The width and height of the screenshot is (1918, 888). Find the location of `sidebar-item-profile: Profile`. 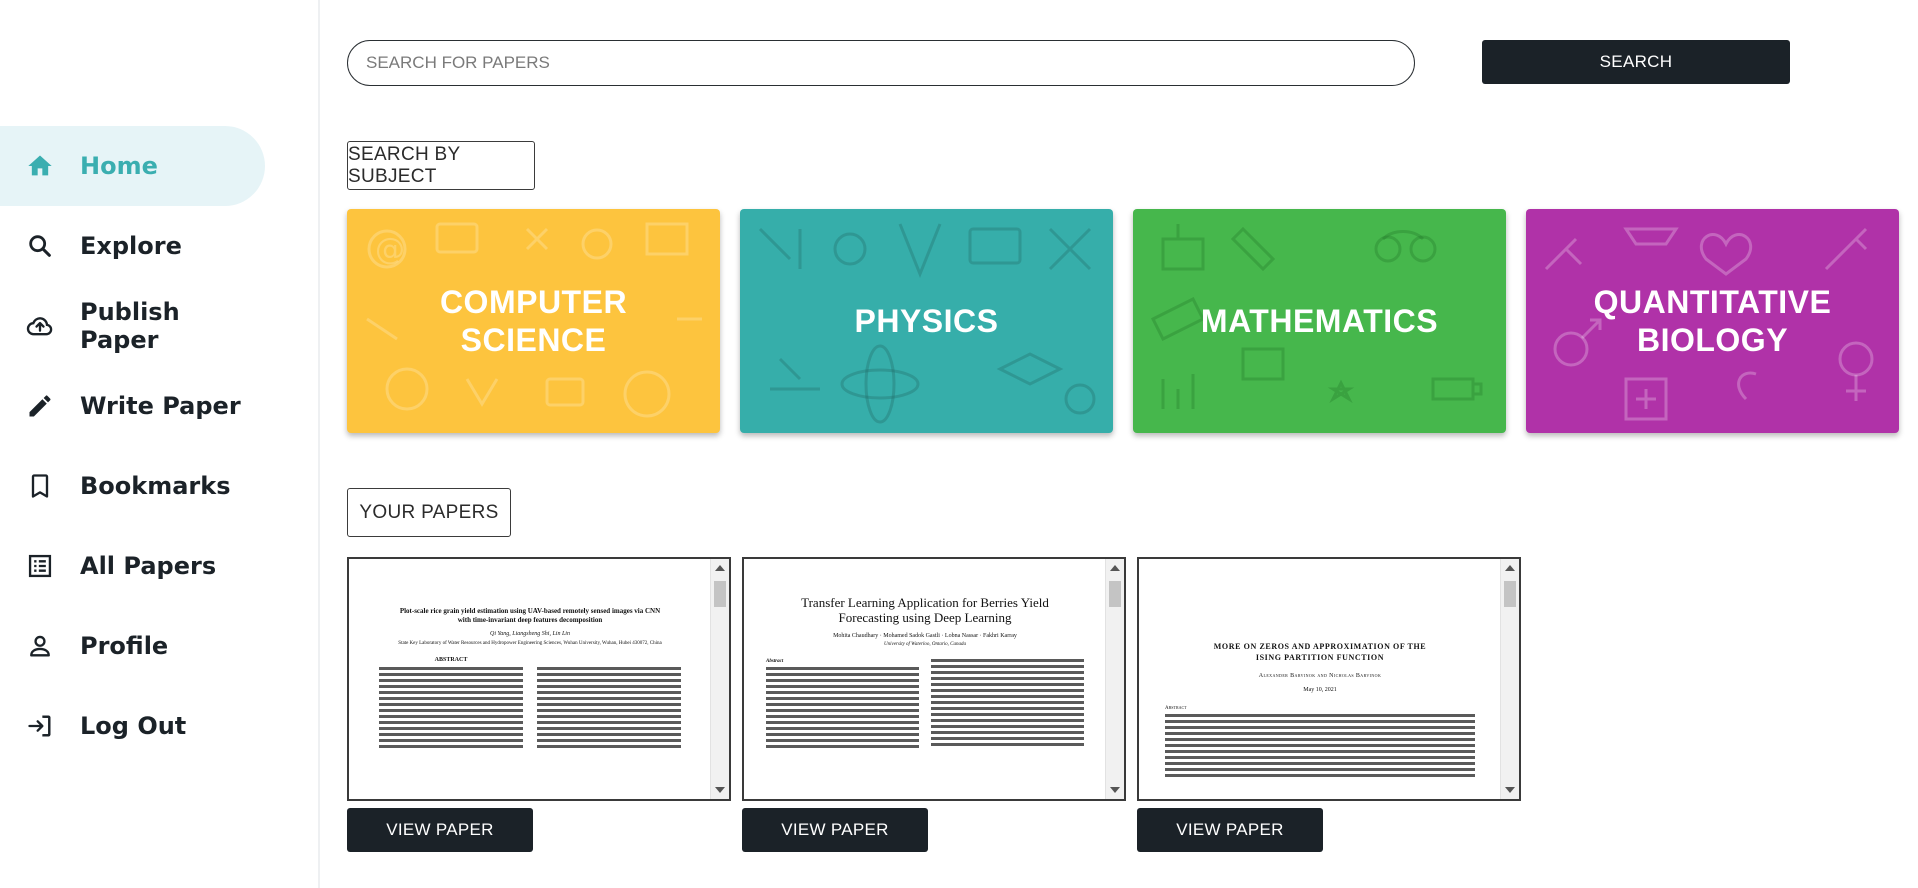

sidebar-item-profile: Profile is located at coordinates (132, 646).